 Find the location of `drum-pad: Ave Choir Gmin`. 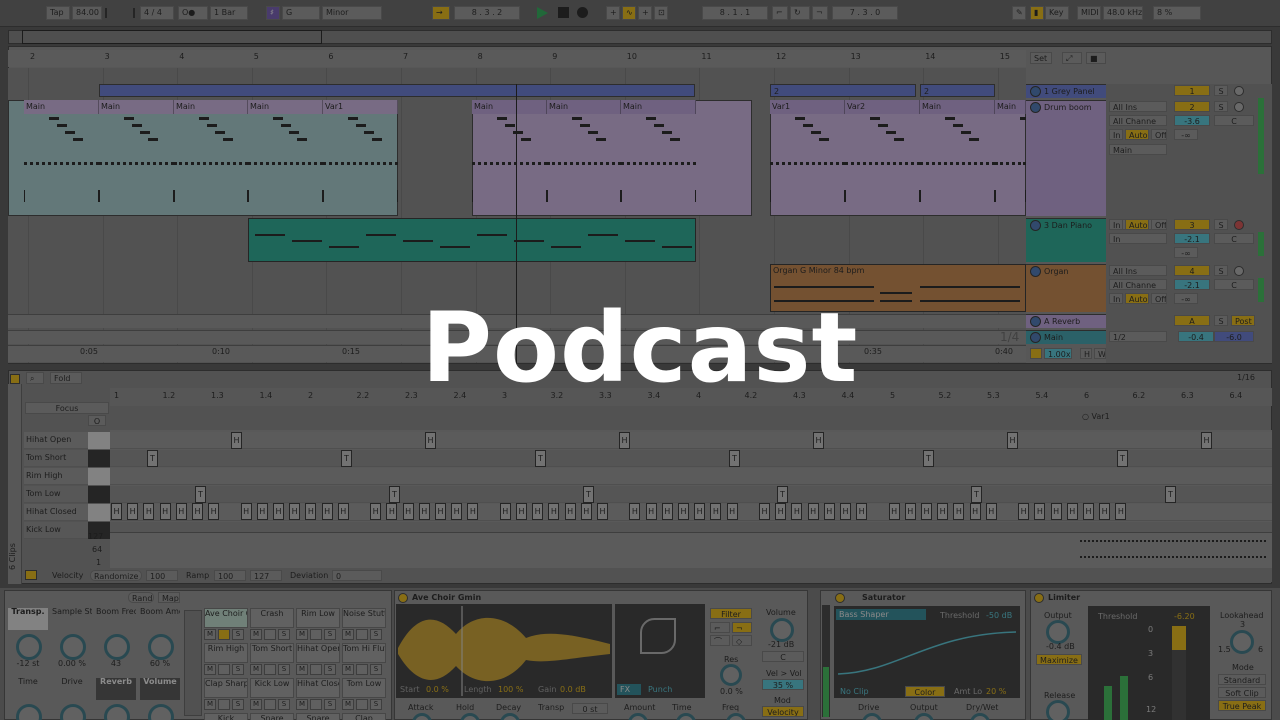

drum-pad: Ave Choir Gmin is located at coordinates (226, 618).